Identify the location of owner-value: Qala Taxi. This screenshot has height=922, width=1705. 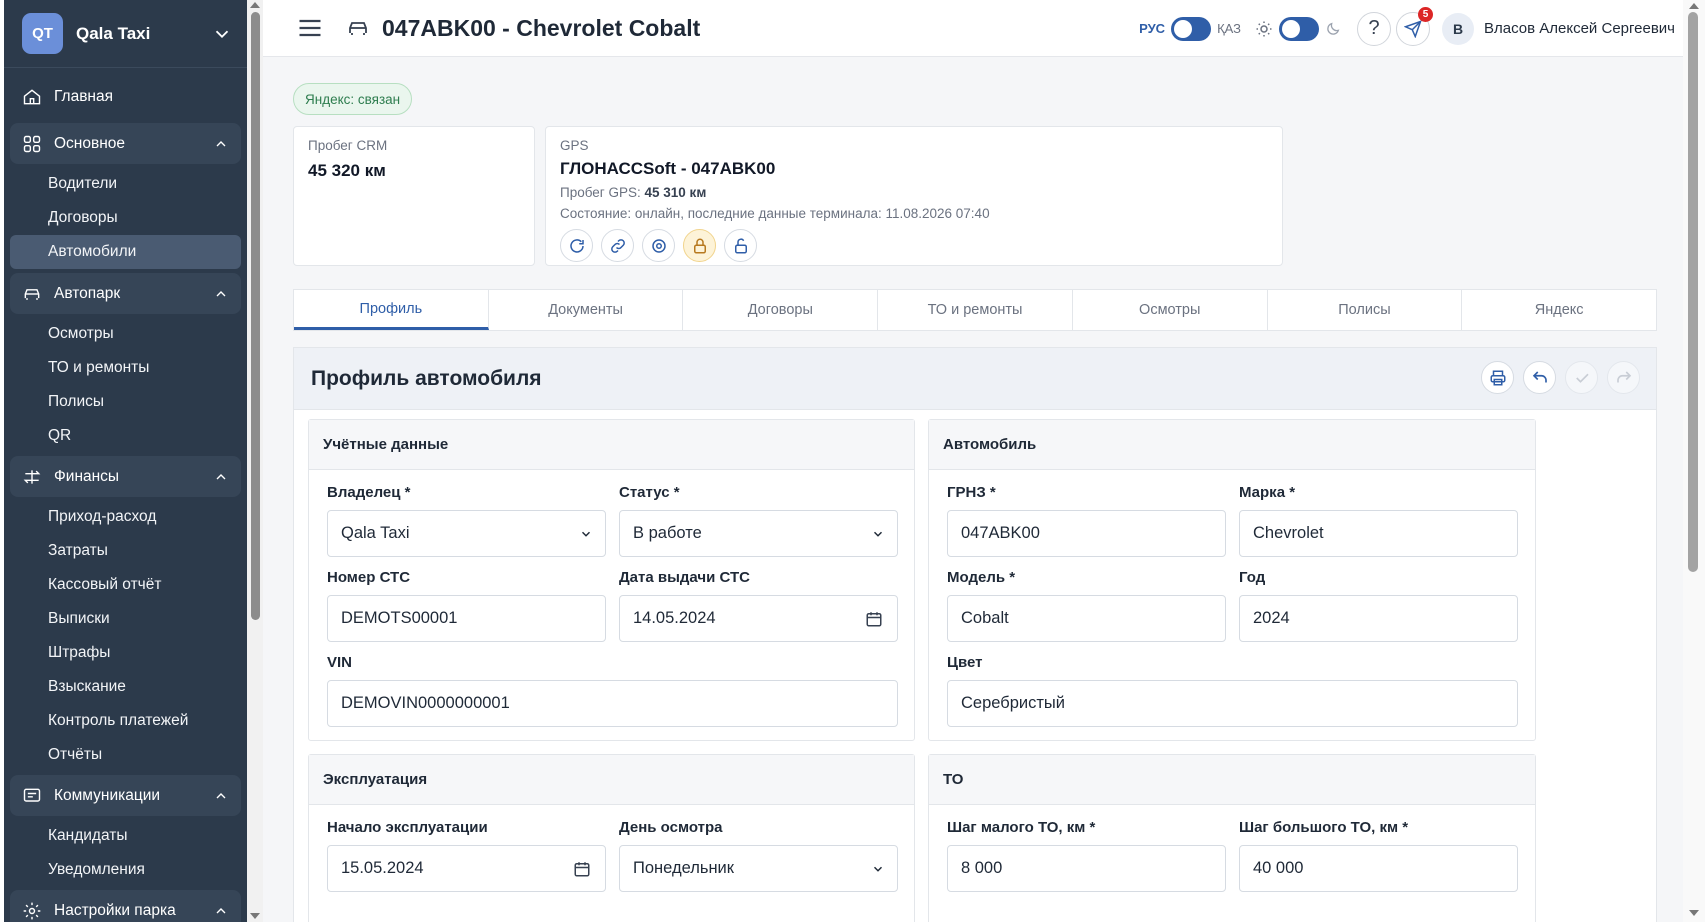
(375, 533).